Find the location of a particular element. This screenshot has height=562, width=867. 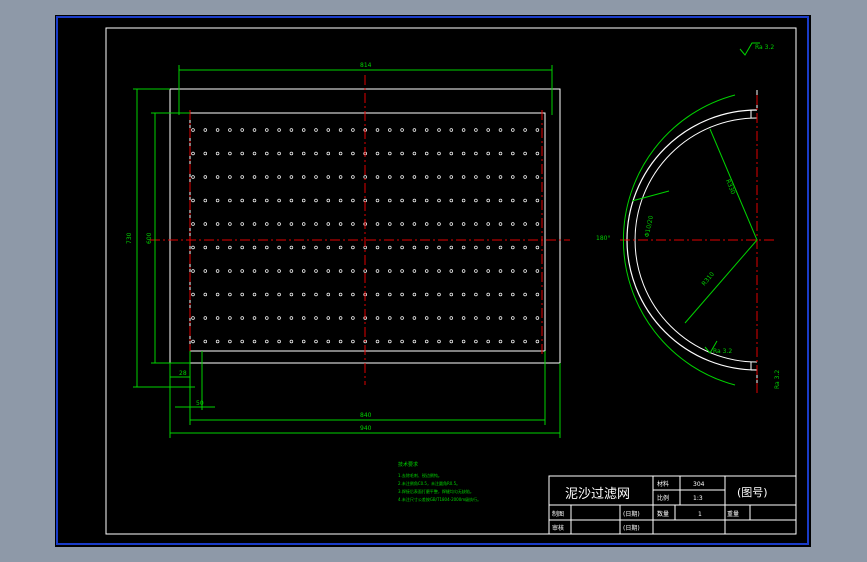

note-3: 3.焊接后表面打磨平整，焊缝均匀无缺陷。 is located at coordinates (436, 491).